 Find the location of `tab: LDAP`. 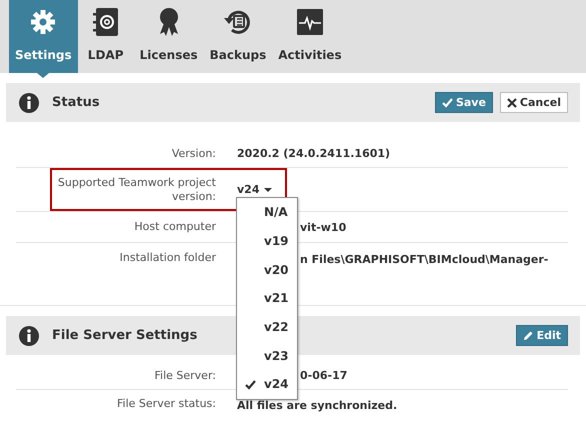

tab: LDAP is located at coordinates (106, 36).